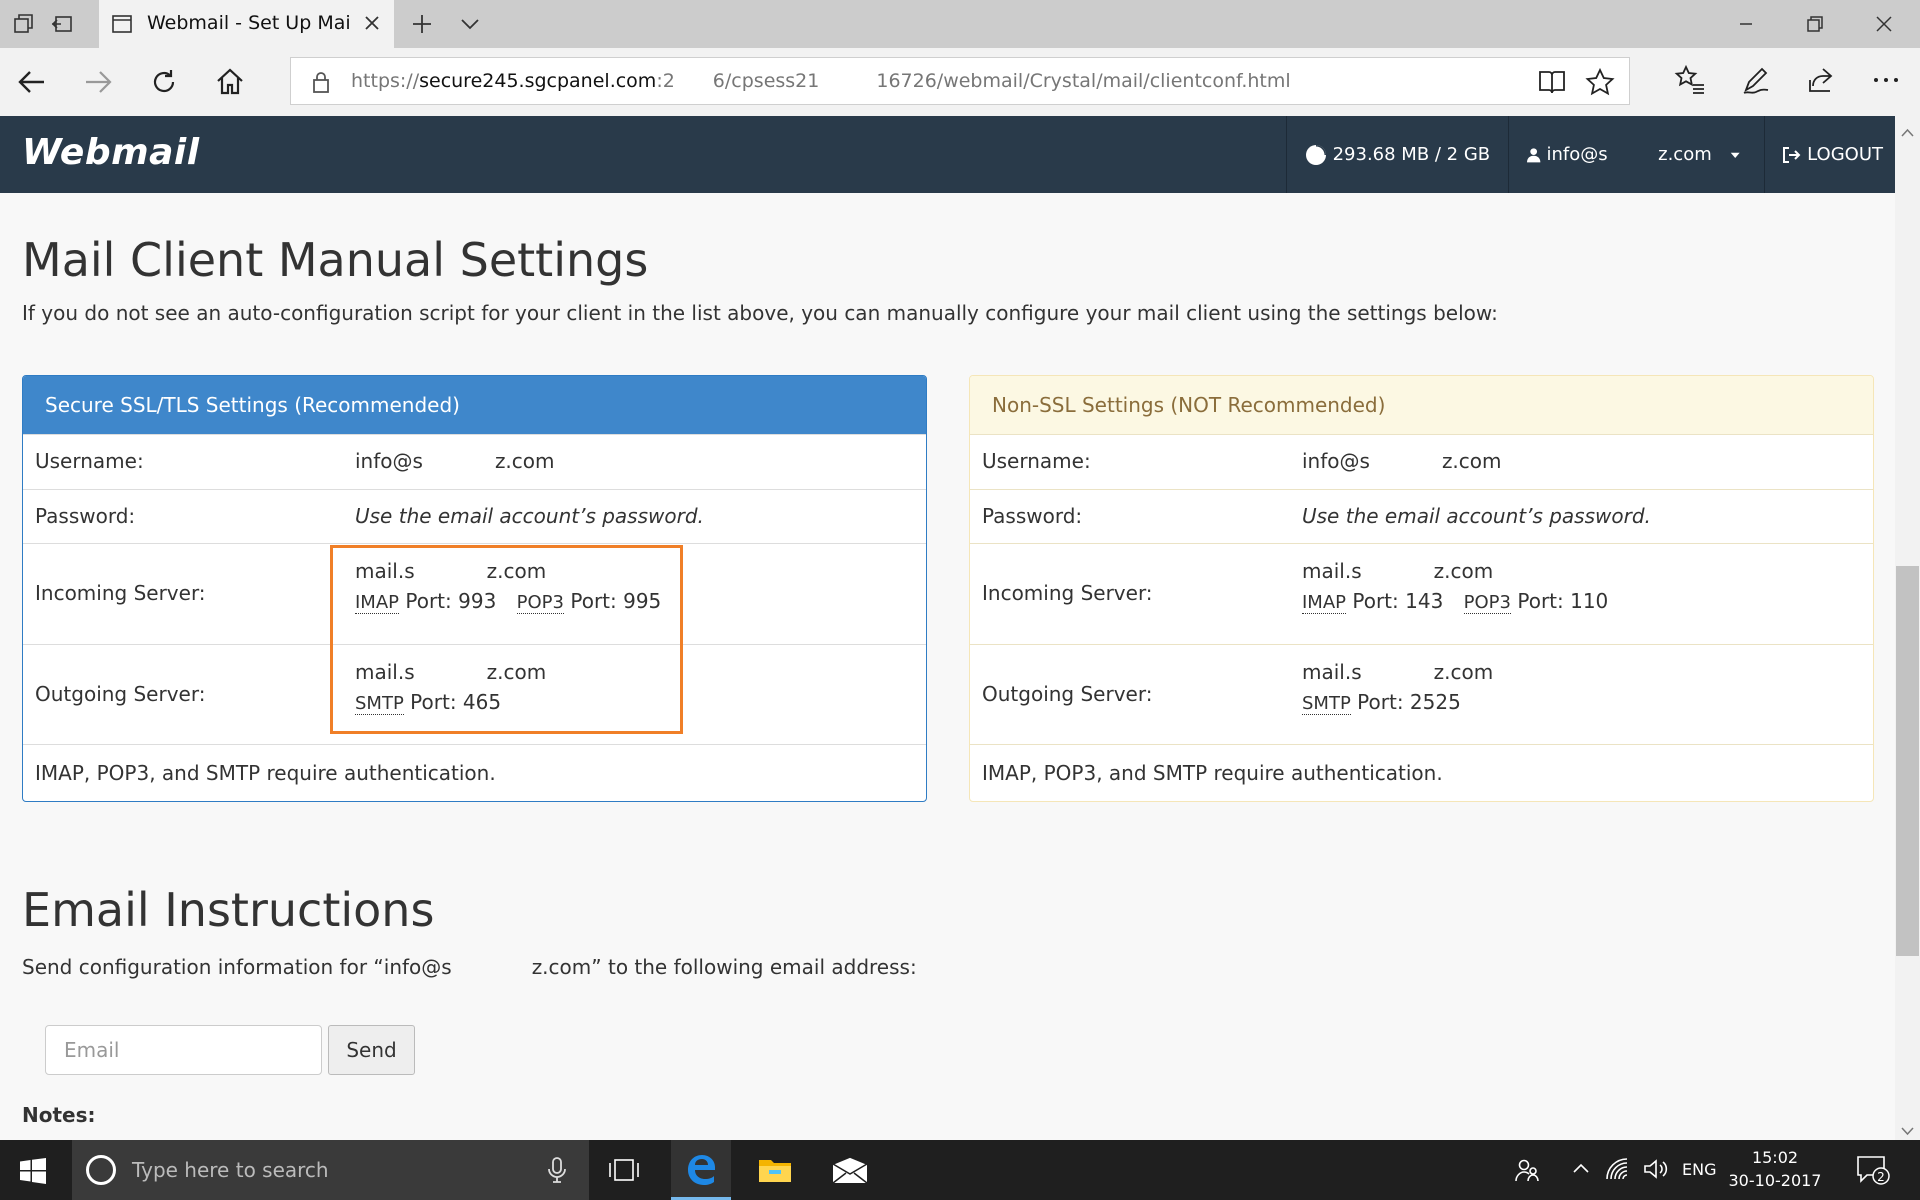 The width and height of the screenshot is (1920, 1200). I want to click on favorite-star-icon, so click(1600, 83).